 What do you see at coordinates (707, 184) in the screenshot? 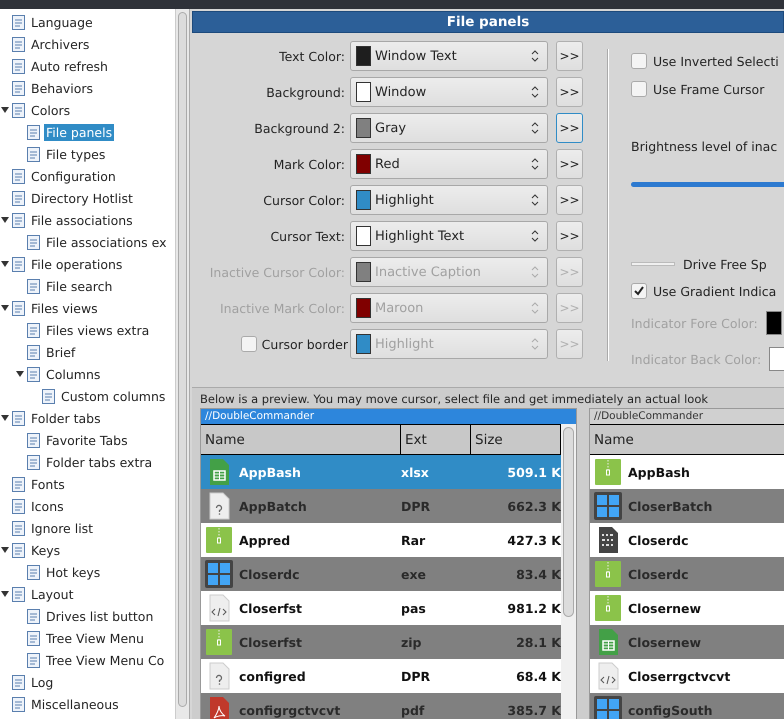
I see `brightness-slider` at bounding box center [707, 184].